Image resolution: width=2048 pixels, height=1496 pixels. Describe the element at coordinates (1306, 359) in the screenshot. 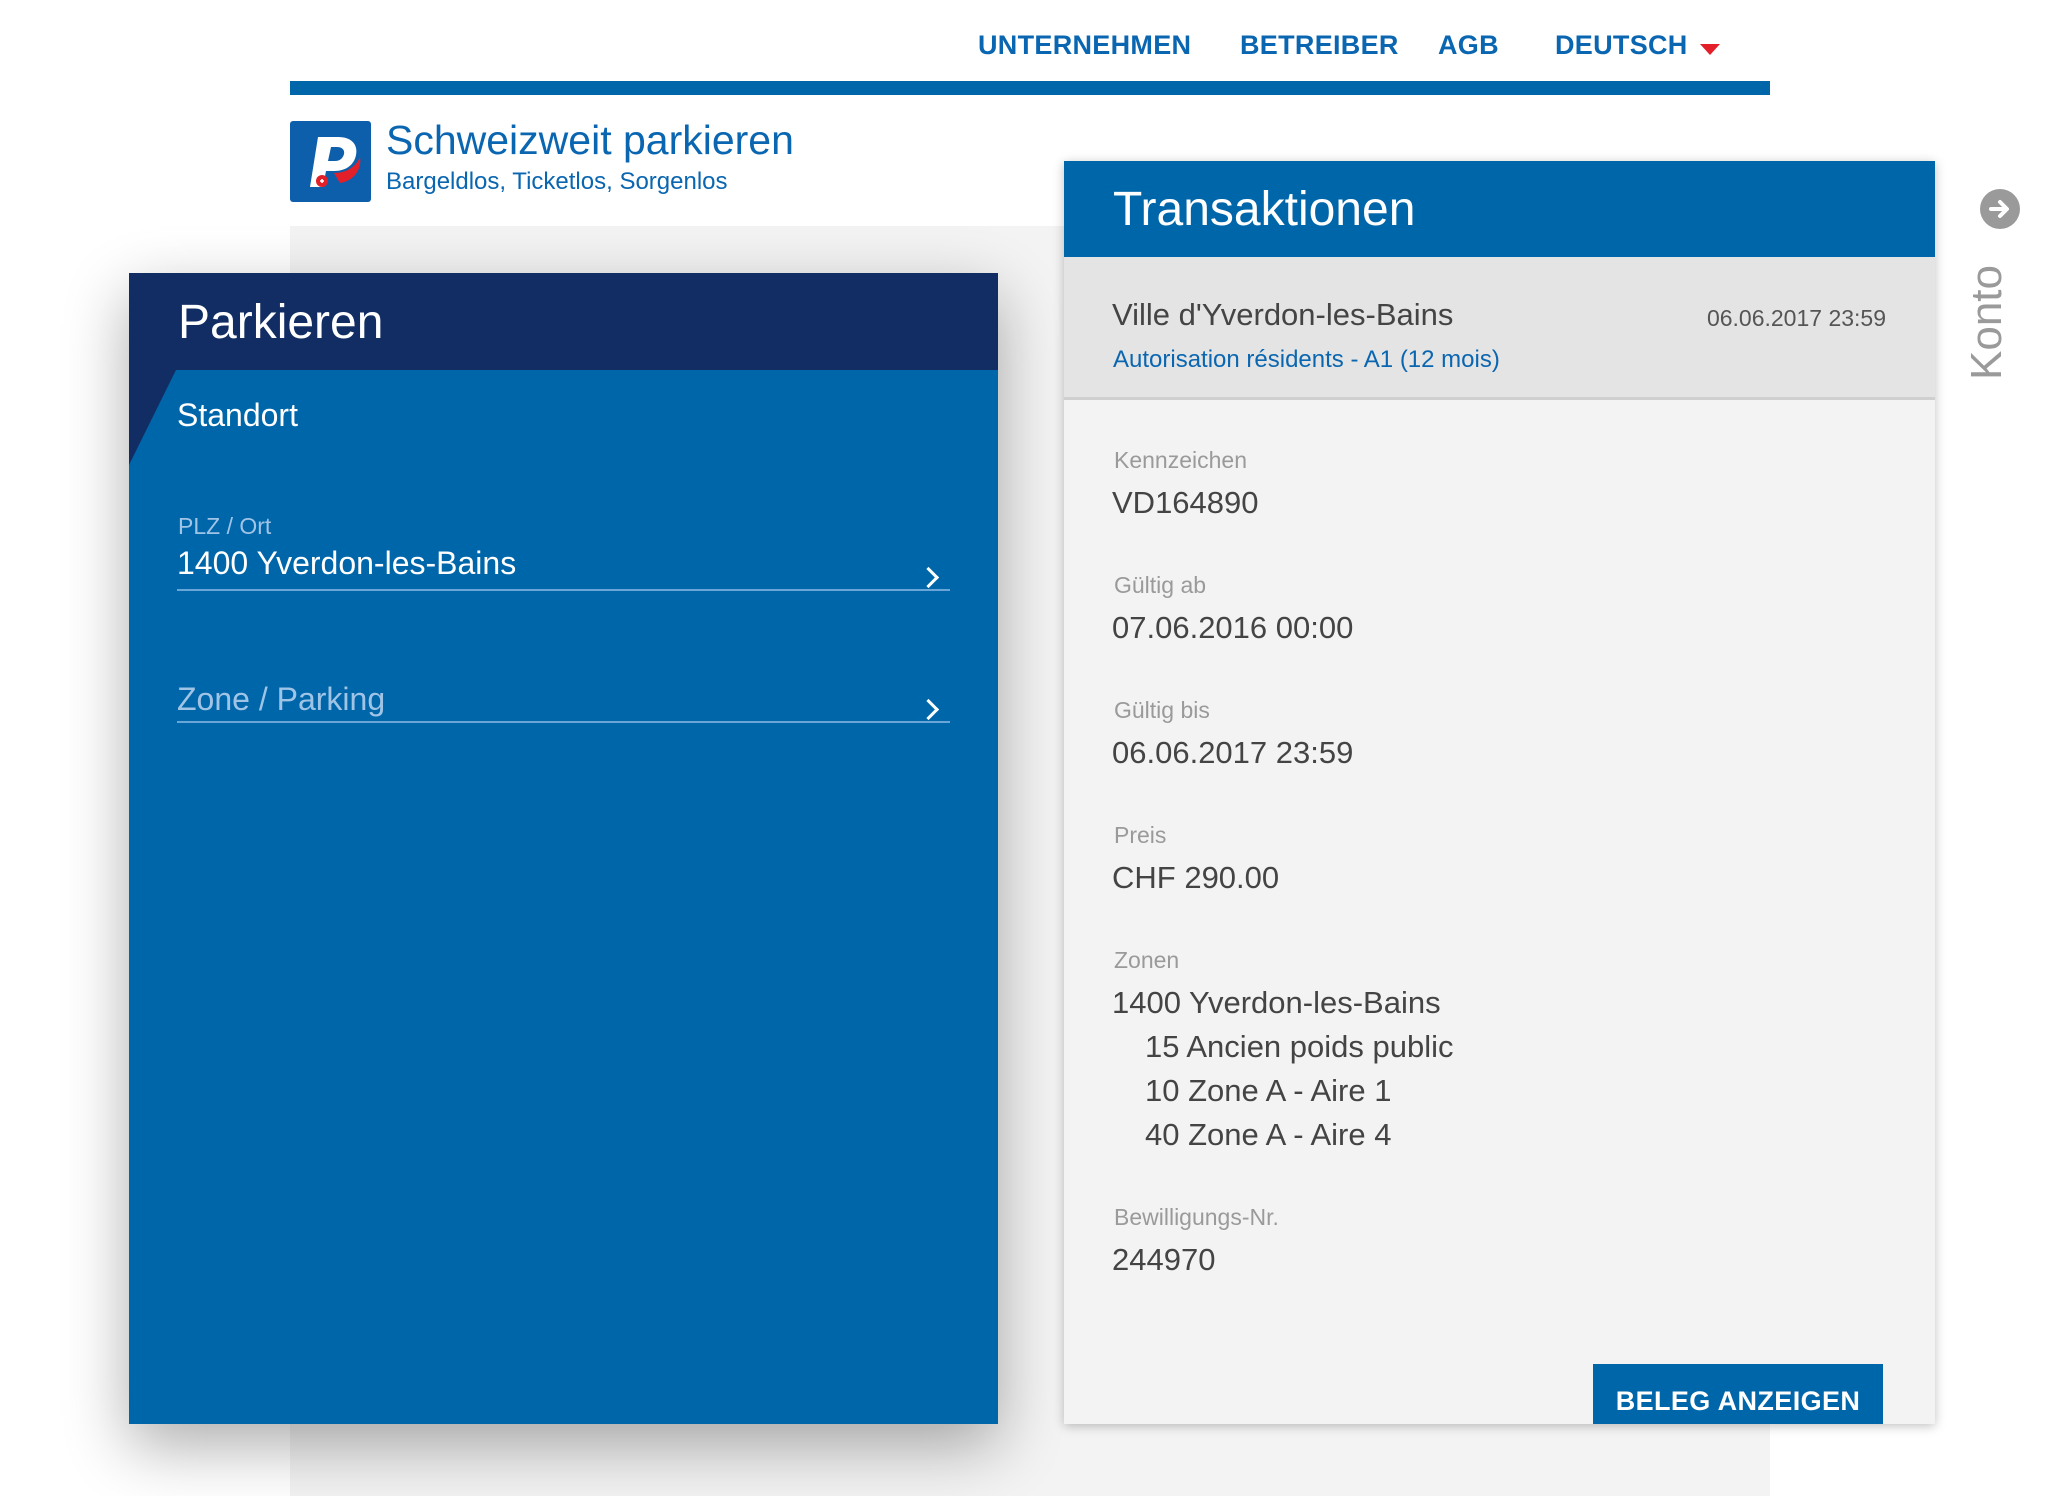

I see `transaction-product: Autorisation résidents - A1 (12 mois)` at that location.